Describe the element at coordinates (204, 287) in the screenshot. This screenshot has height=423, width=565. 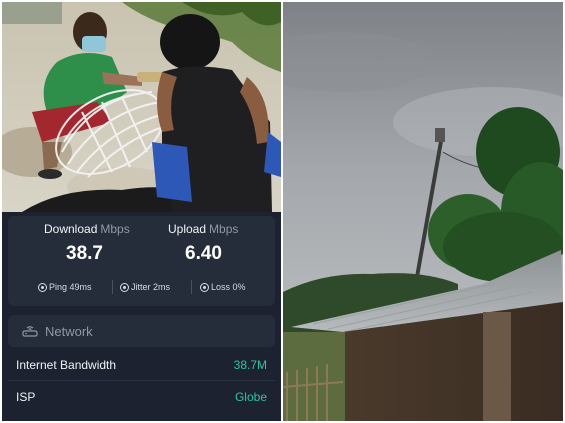
I see `loss-icon` at that location.